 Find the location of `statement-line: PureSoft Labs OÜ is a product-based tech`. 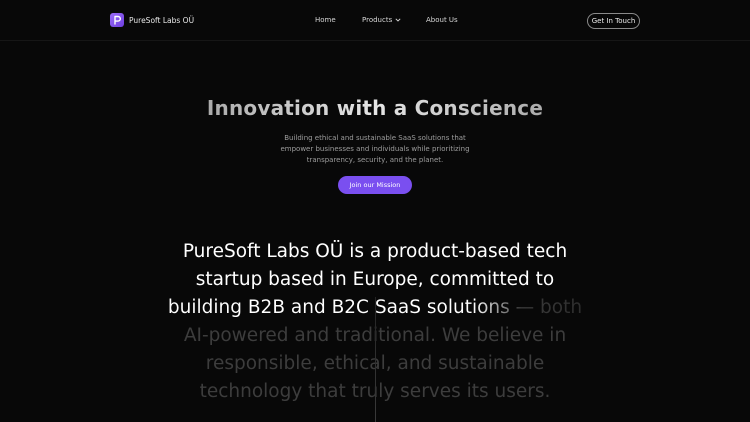

statement-line: PureSoft Labs OÜ is a product-based tech is located at coordinates (375, 251).